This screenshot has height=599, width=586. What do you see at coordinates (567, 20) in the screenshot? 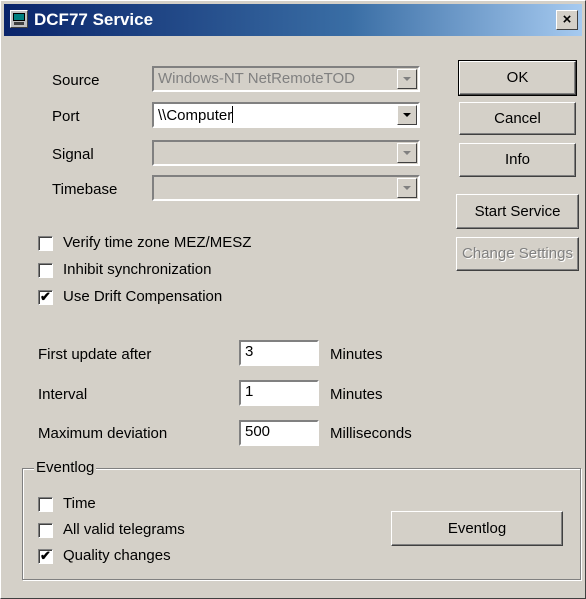
I see `close-button: ×` at bounding box center [567, 20].